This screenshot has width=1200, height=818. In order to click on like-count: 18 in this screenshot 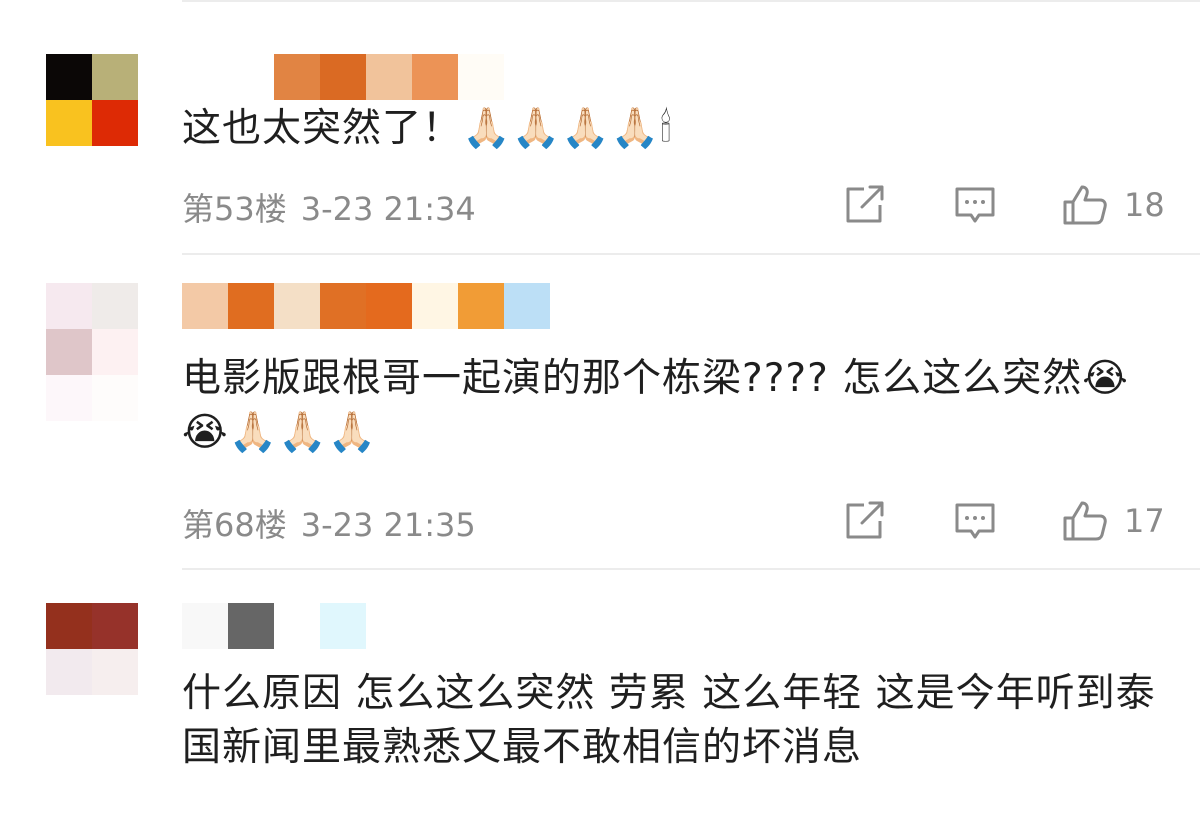, I will do `click(1144, 205)`.